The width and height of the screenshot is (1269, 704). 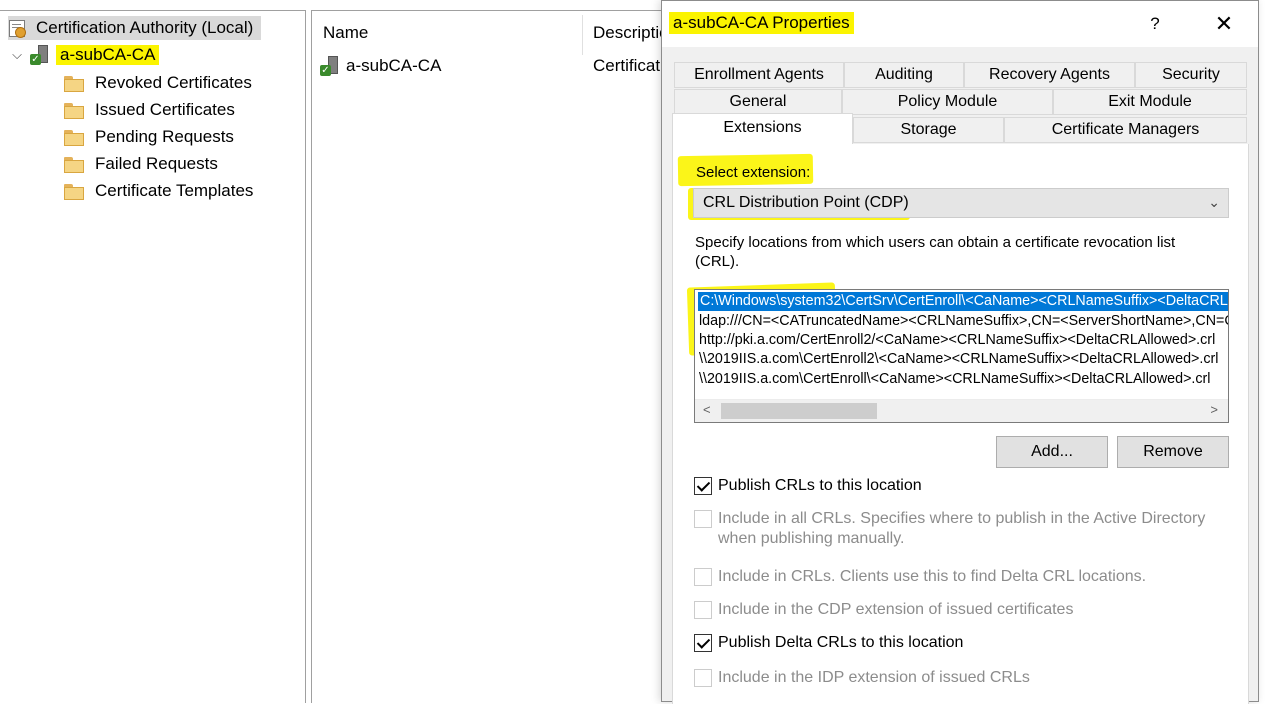 What do you see at coordinates (17, 55) in the screenshot?
I see `chevron-down-icon: ⌵` at bounding box center [17, 55].